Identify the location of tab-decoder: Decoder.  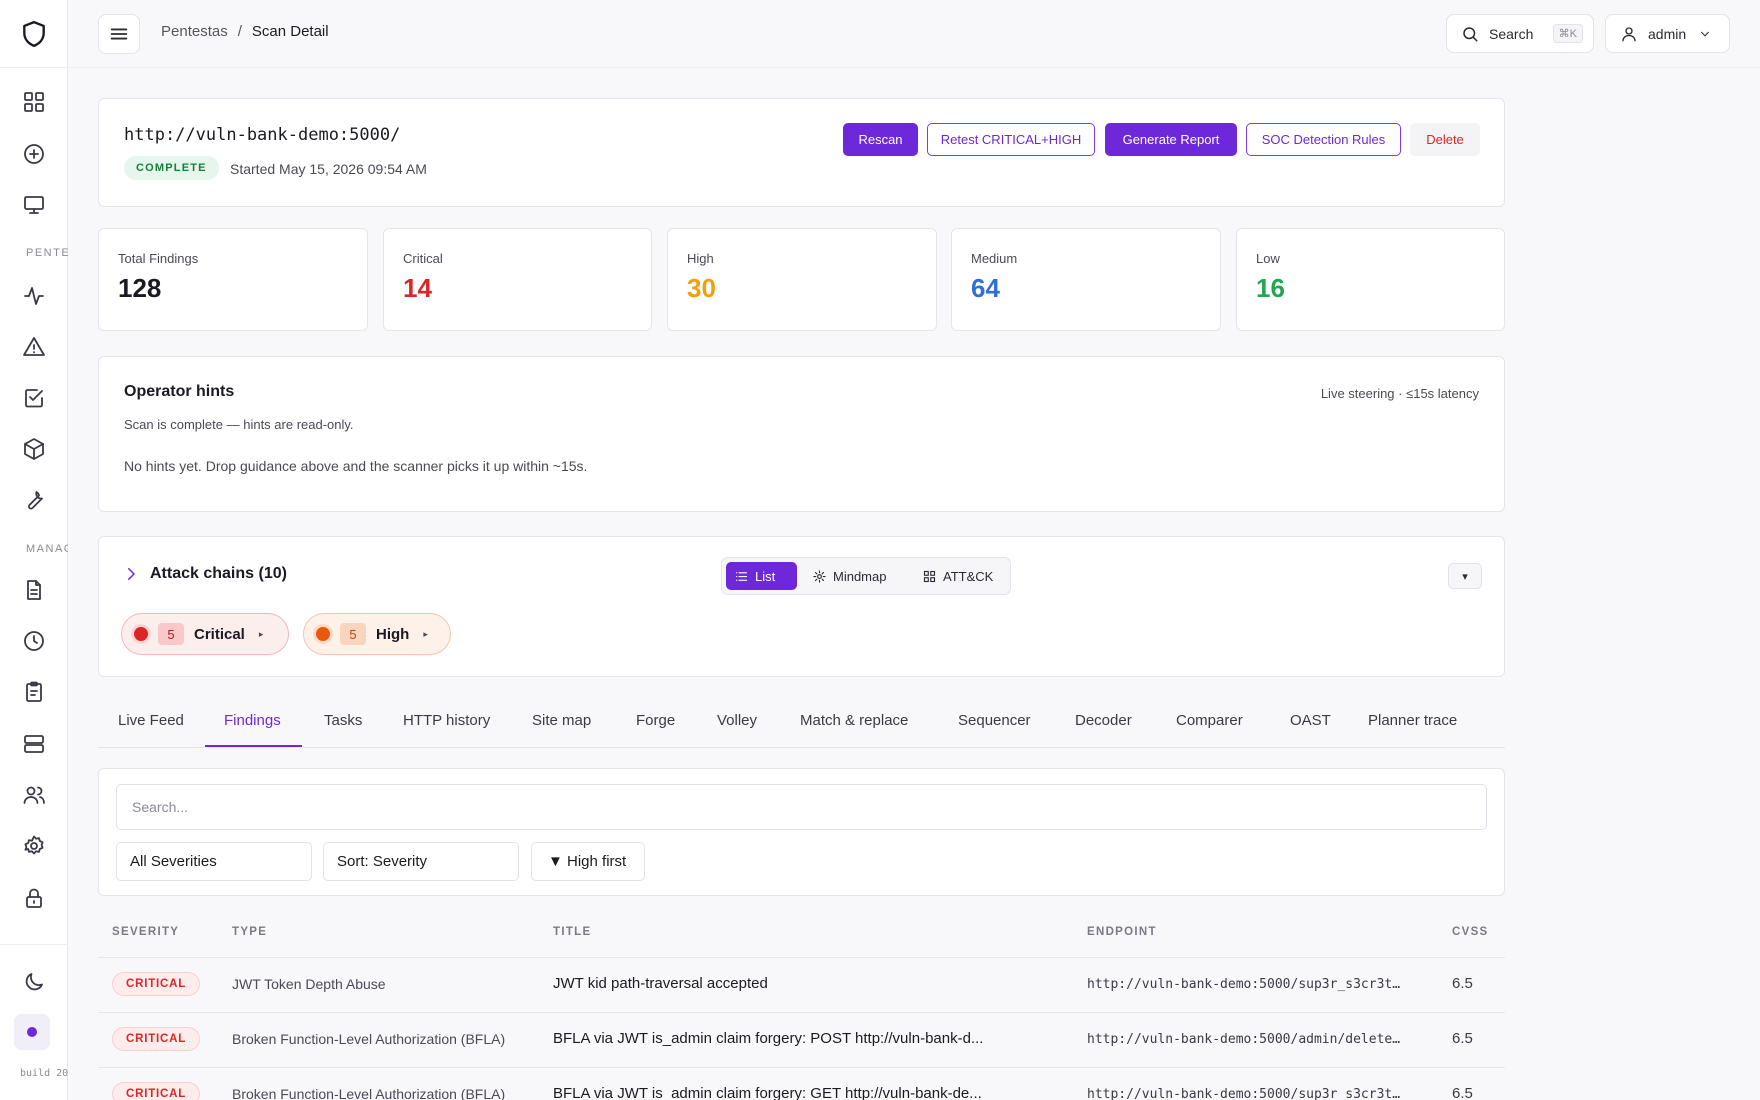
(1103, 720).